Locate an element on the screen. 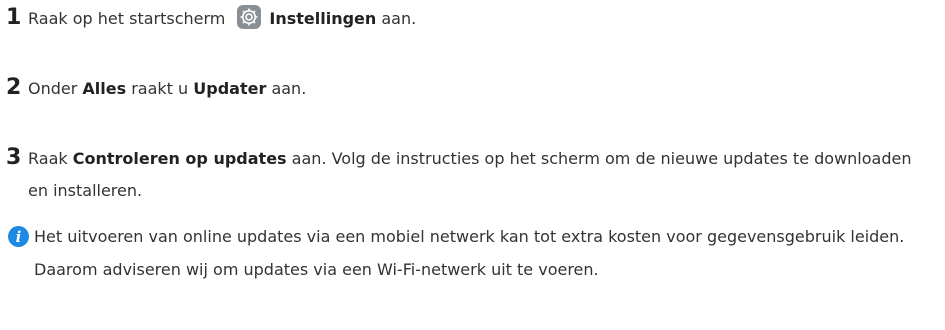 The height and width of the screenshot is (330, 945). step-2: 2 Onder Alles raakt u Updater aan. is located at coordinates (156, 89).